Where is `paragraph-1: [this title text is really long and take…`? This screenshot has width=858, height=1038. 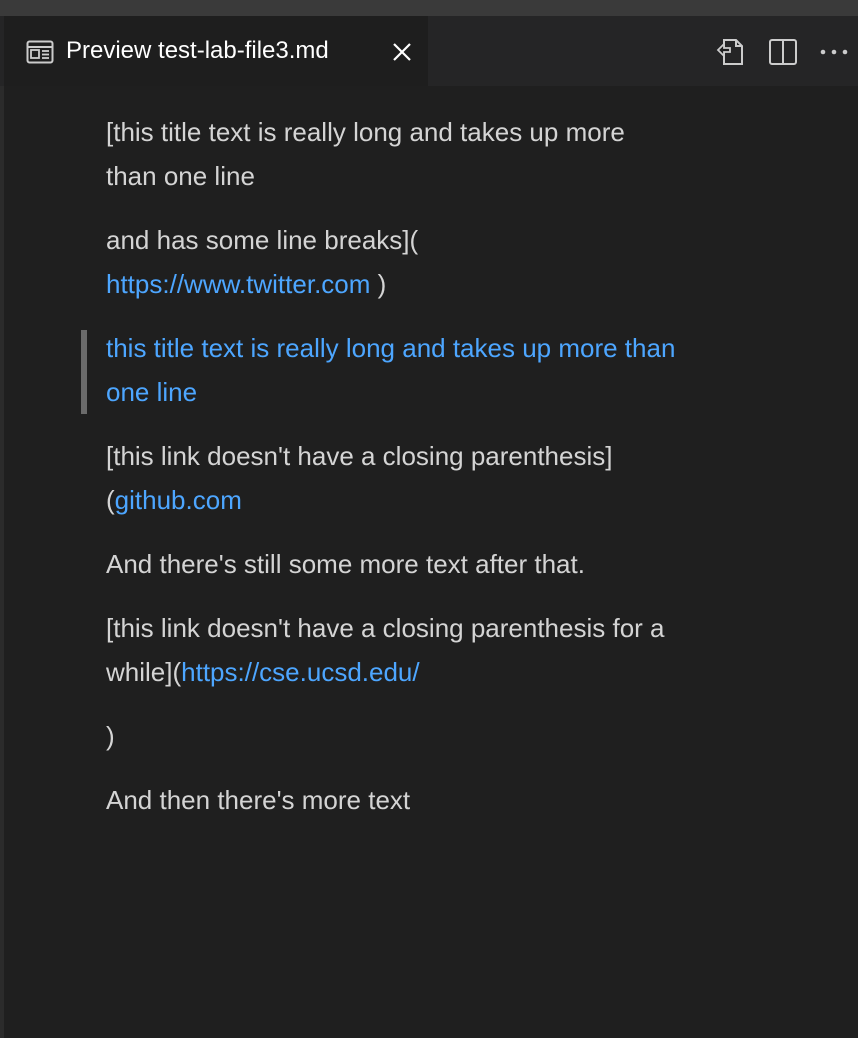
paragraph-1: [this title text is really long and take… is located at coordinates (436, 154).